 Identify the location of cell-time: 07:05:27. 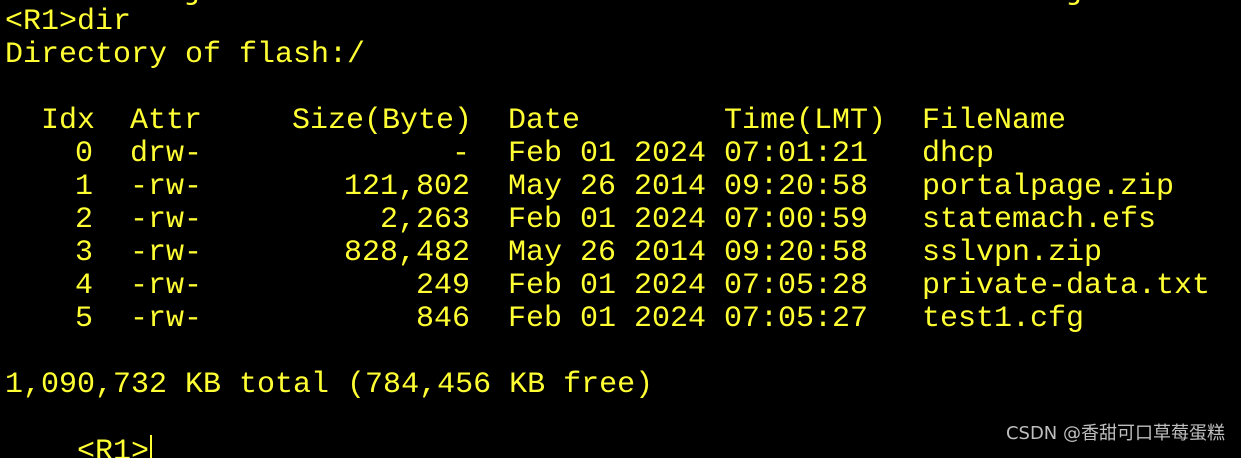
(796, 319).